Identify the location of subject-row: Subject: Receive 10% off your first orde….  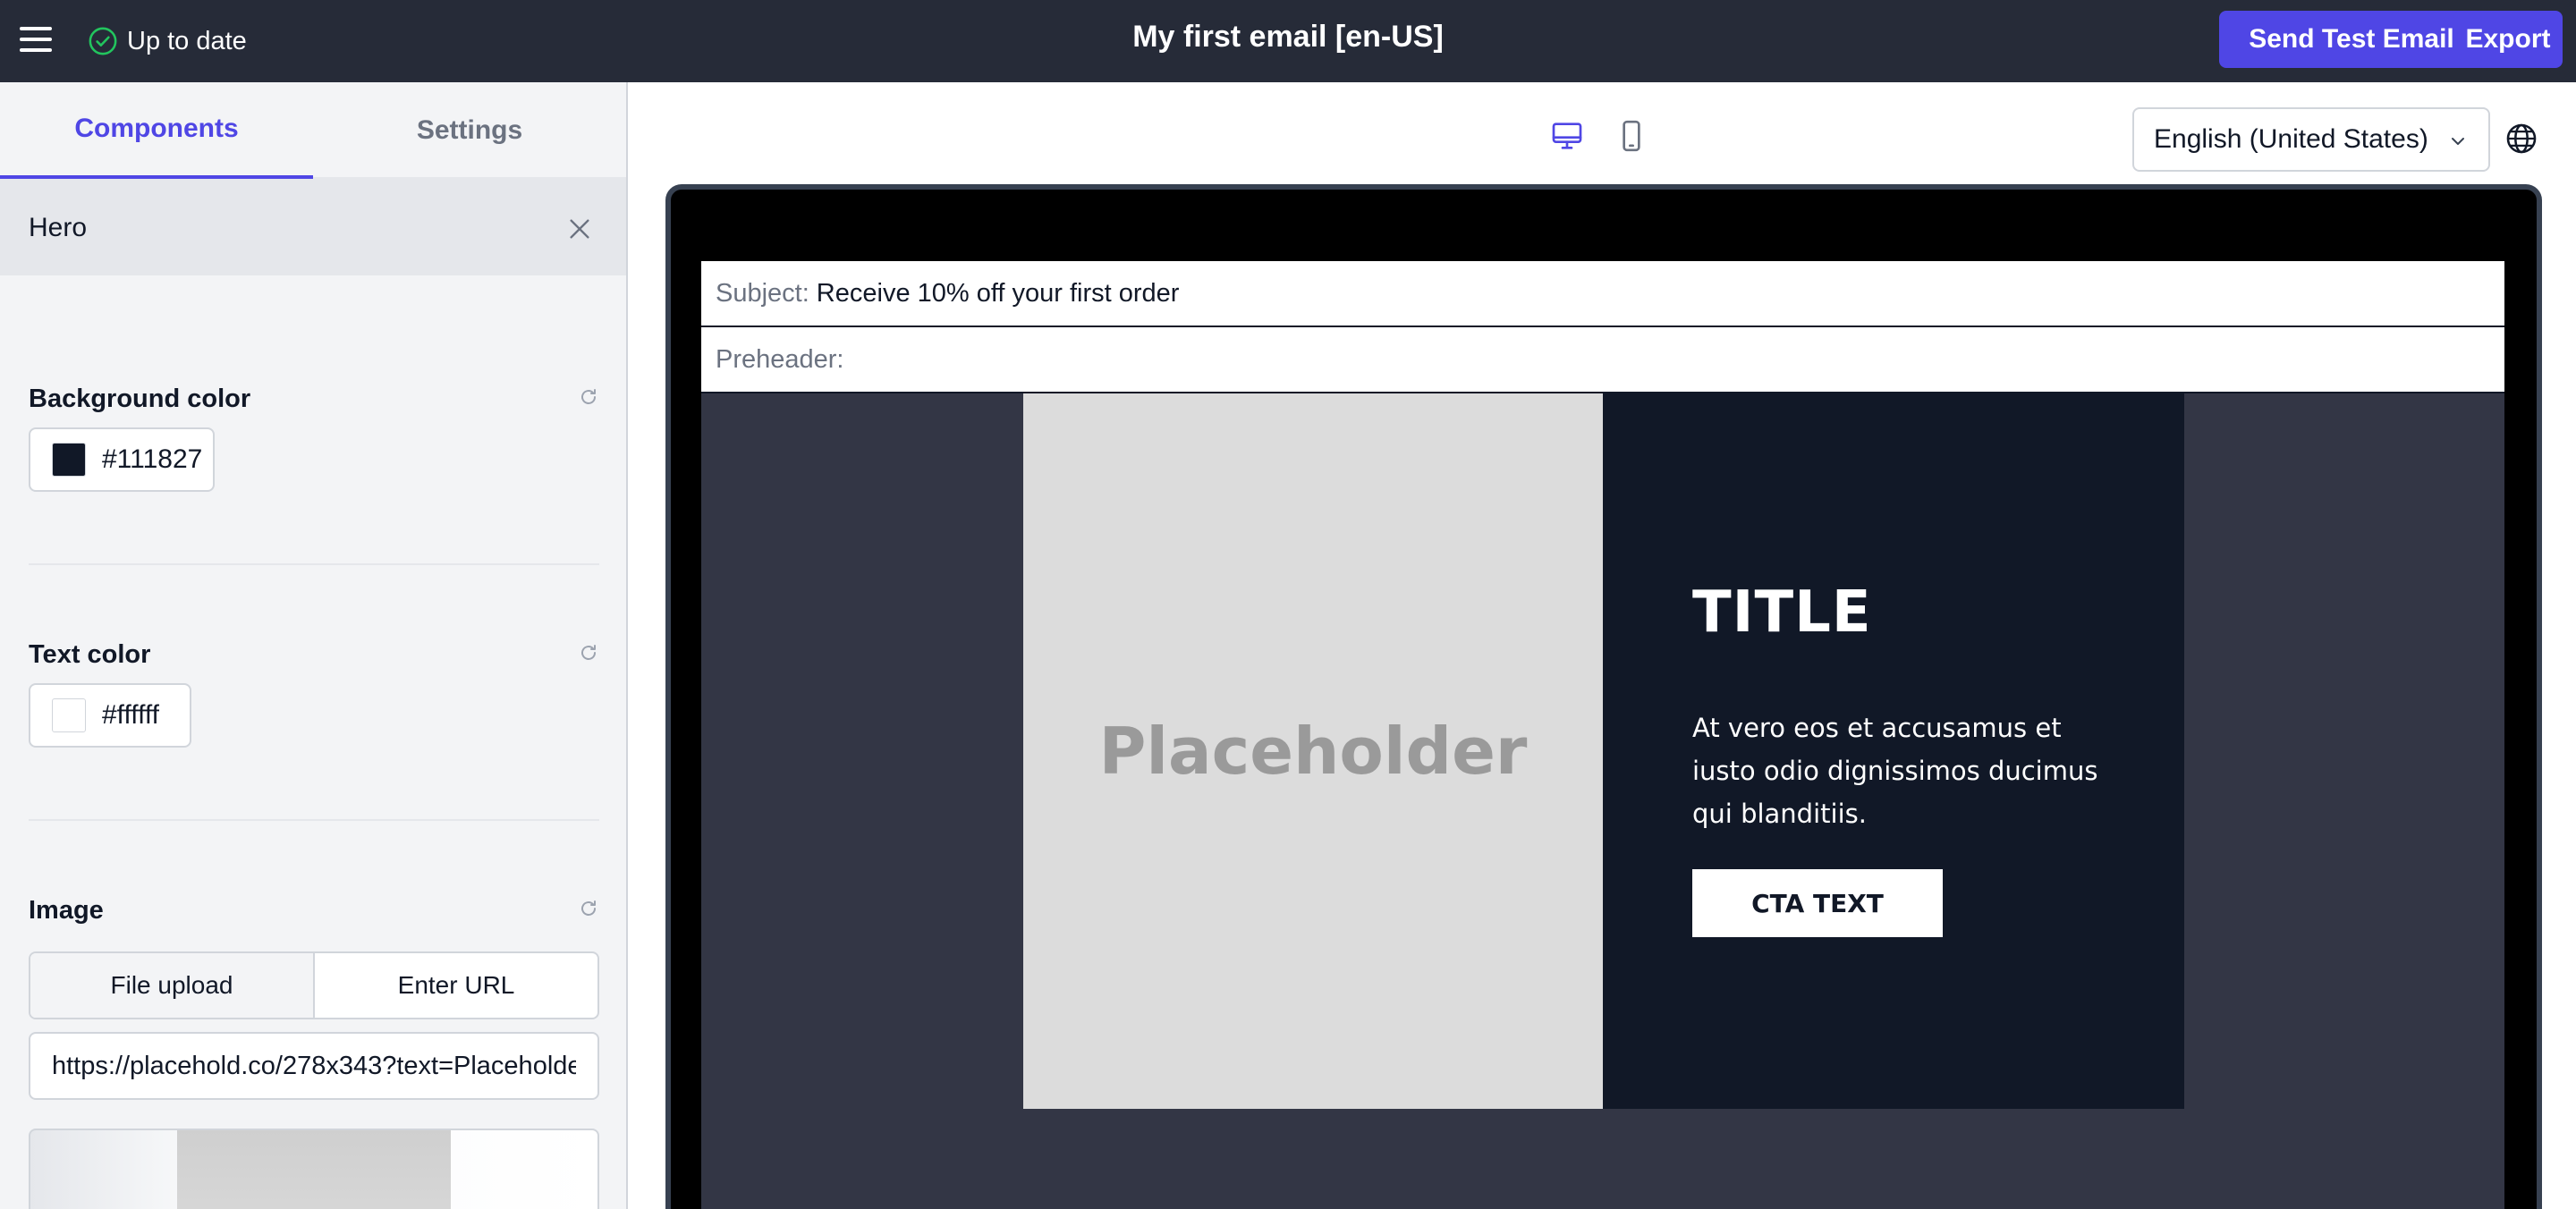
(1602, 294).